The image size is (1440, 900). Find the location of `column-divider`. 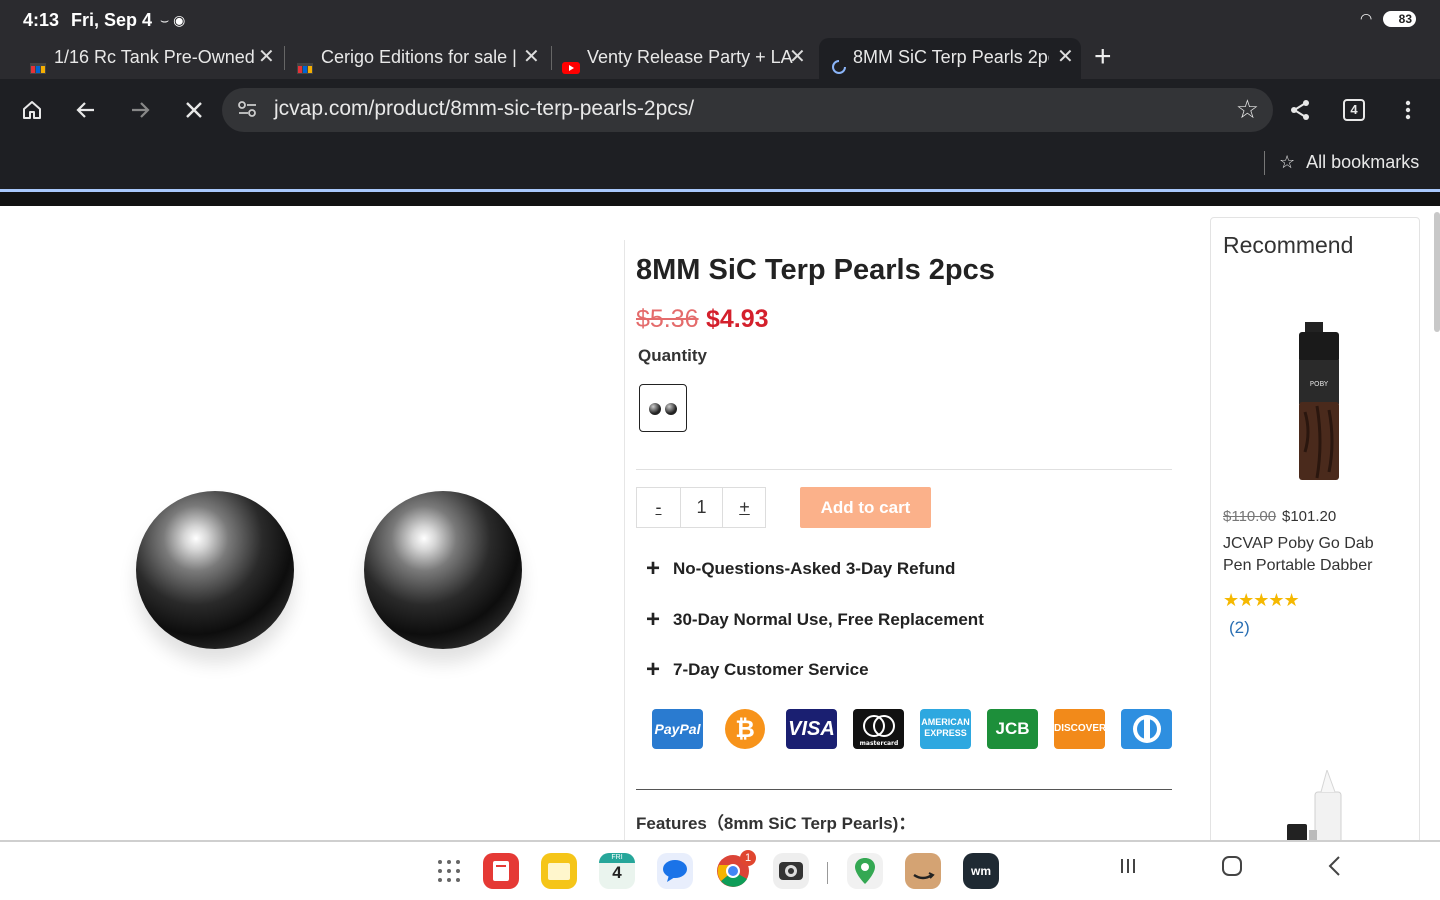

column-divider is located at coordinates (624, 540).